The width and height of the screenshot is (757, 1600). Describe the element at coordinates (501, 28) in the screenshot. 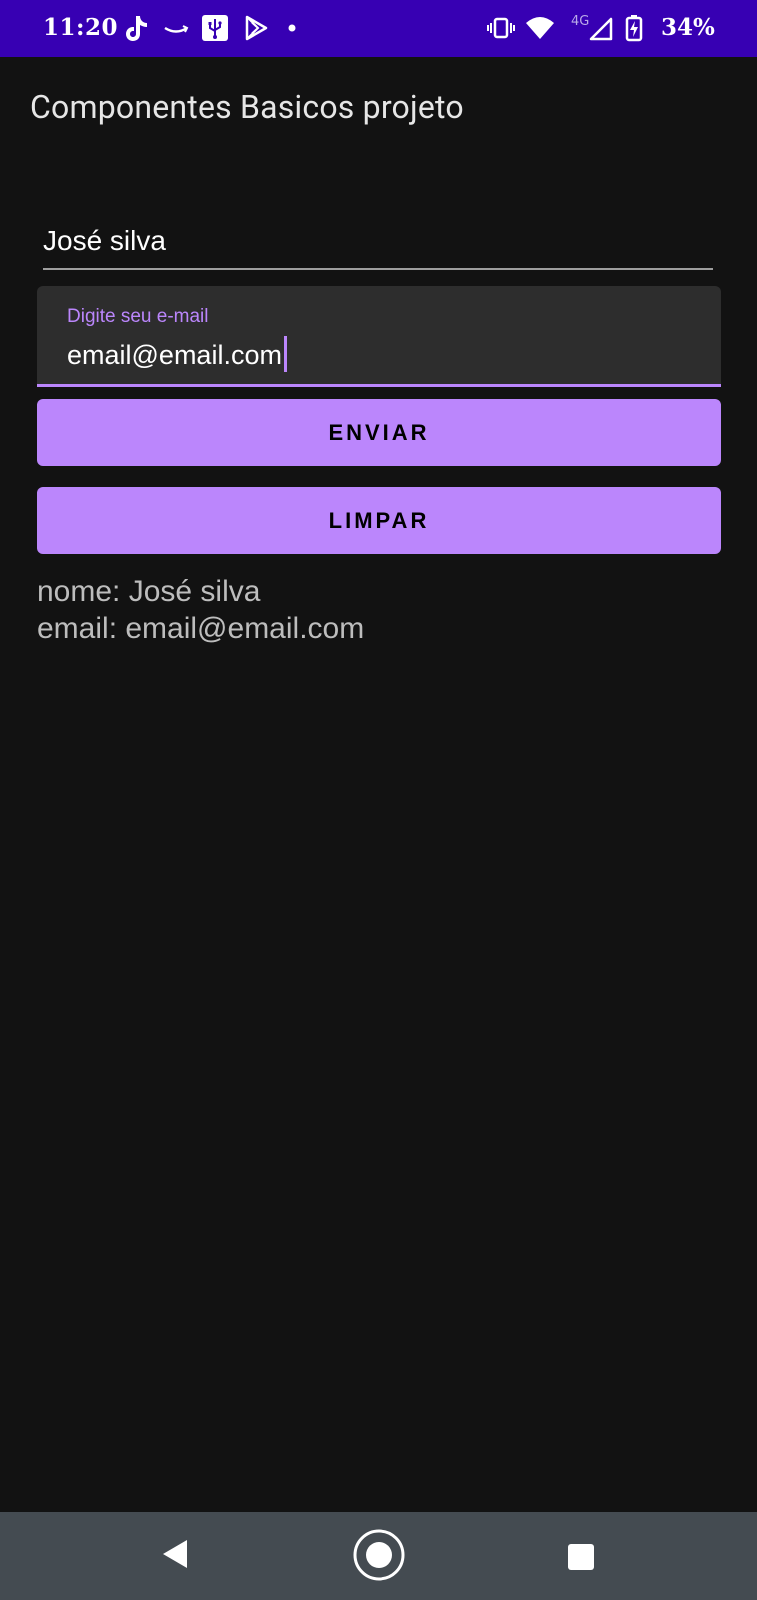

I see `vibrate-icon` at that location.